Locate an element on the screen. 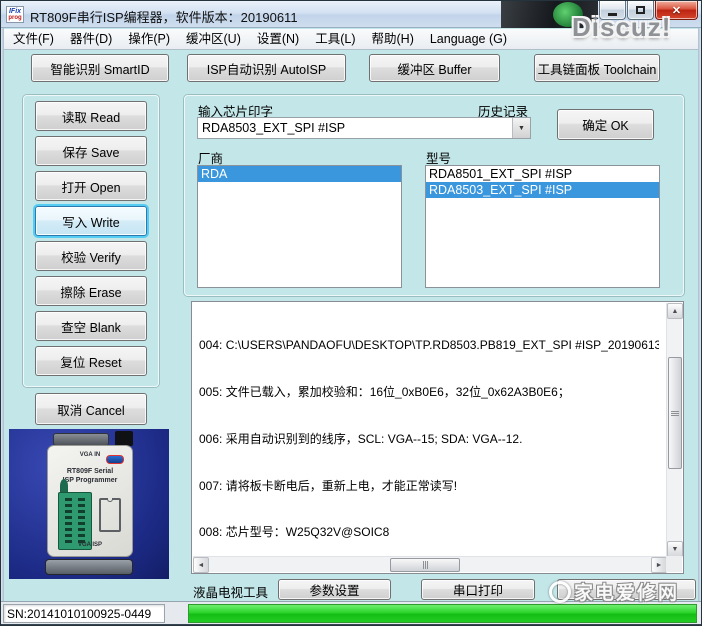 The width and height of the screenshot is (702, 626). read-button: 读取 Read is located at coordinates (91, 116).